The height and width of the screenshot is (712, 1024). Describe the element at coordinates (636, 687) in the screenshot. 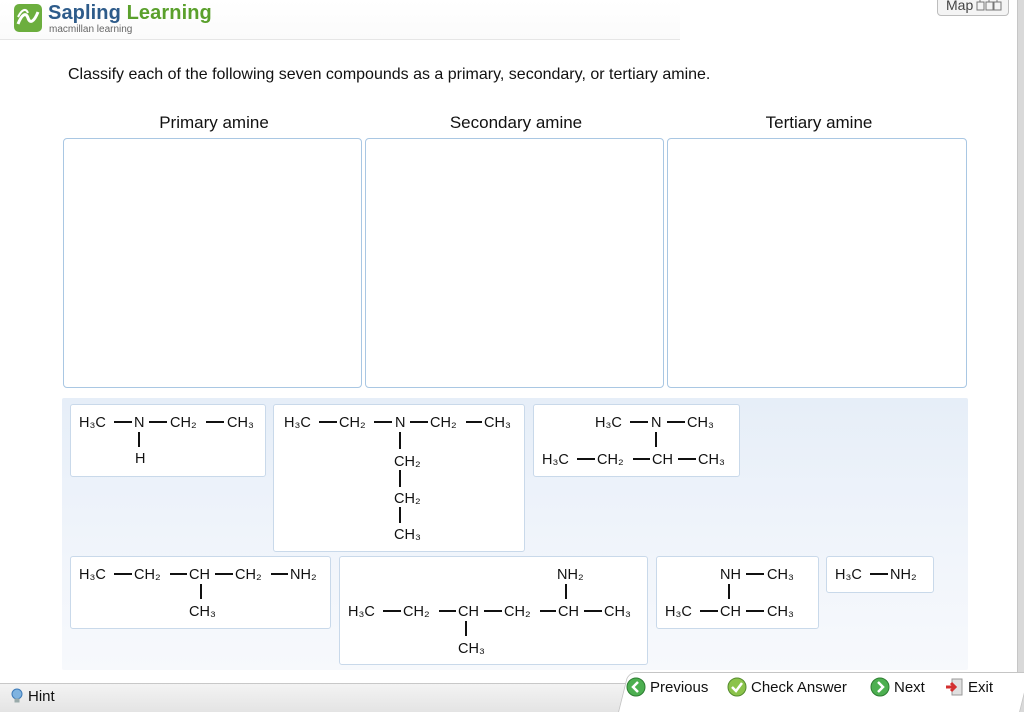

I see `arrow-left-icon` at that location.